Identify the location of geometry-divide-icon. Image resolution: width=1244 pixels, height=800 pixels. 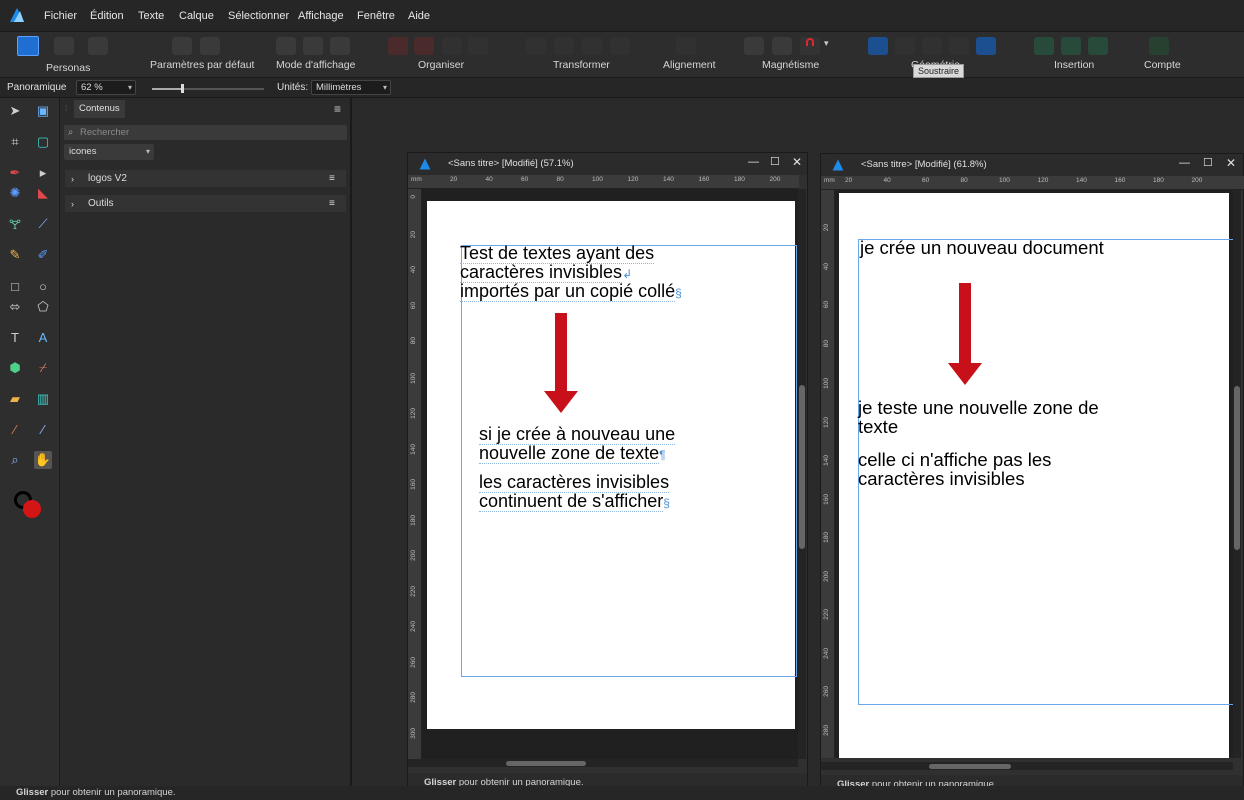
(986, 46).